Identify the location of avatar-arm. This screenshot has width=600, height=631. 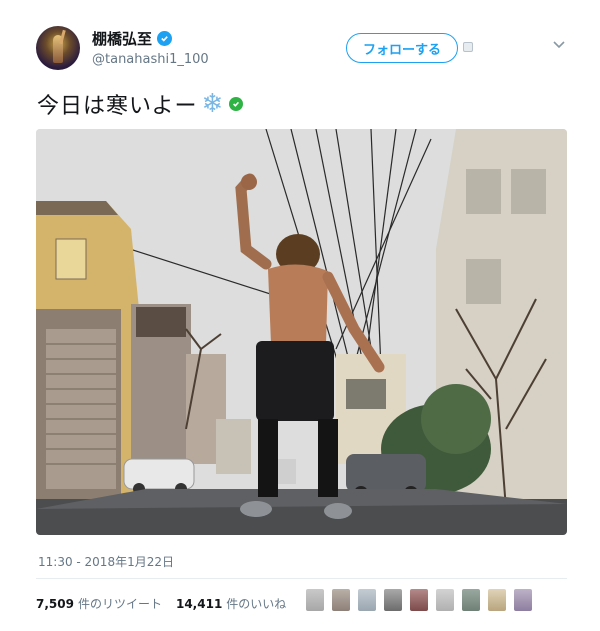
(62, 37).